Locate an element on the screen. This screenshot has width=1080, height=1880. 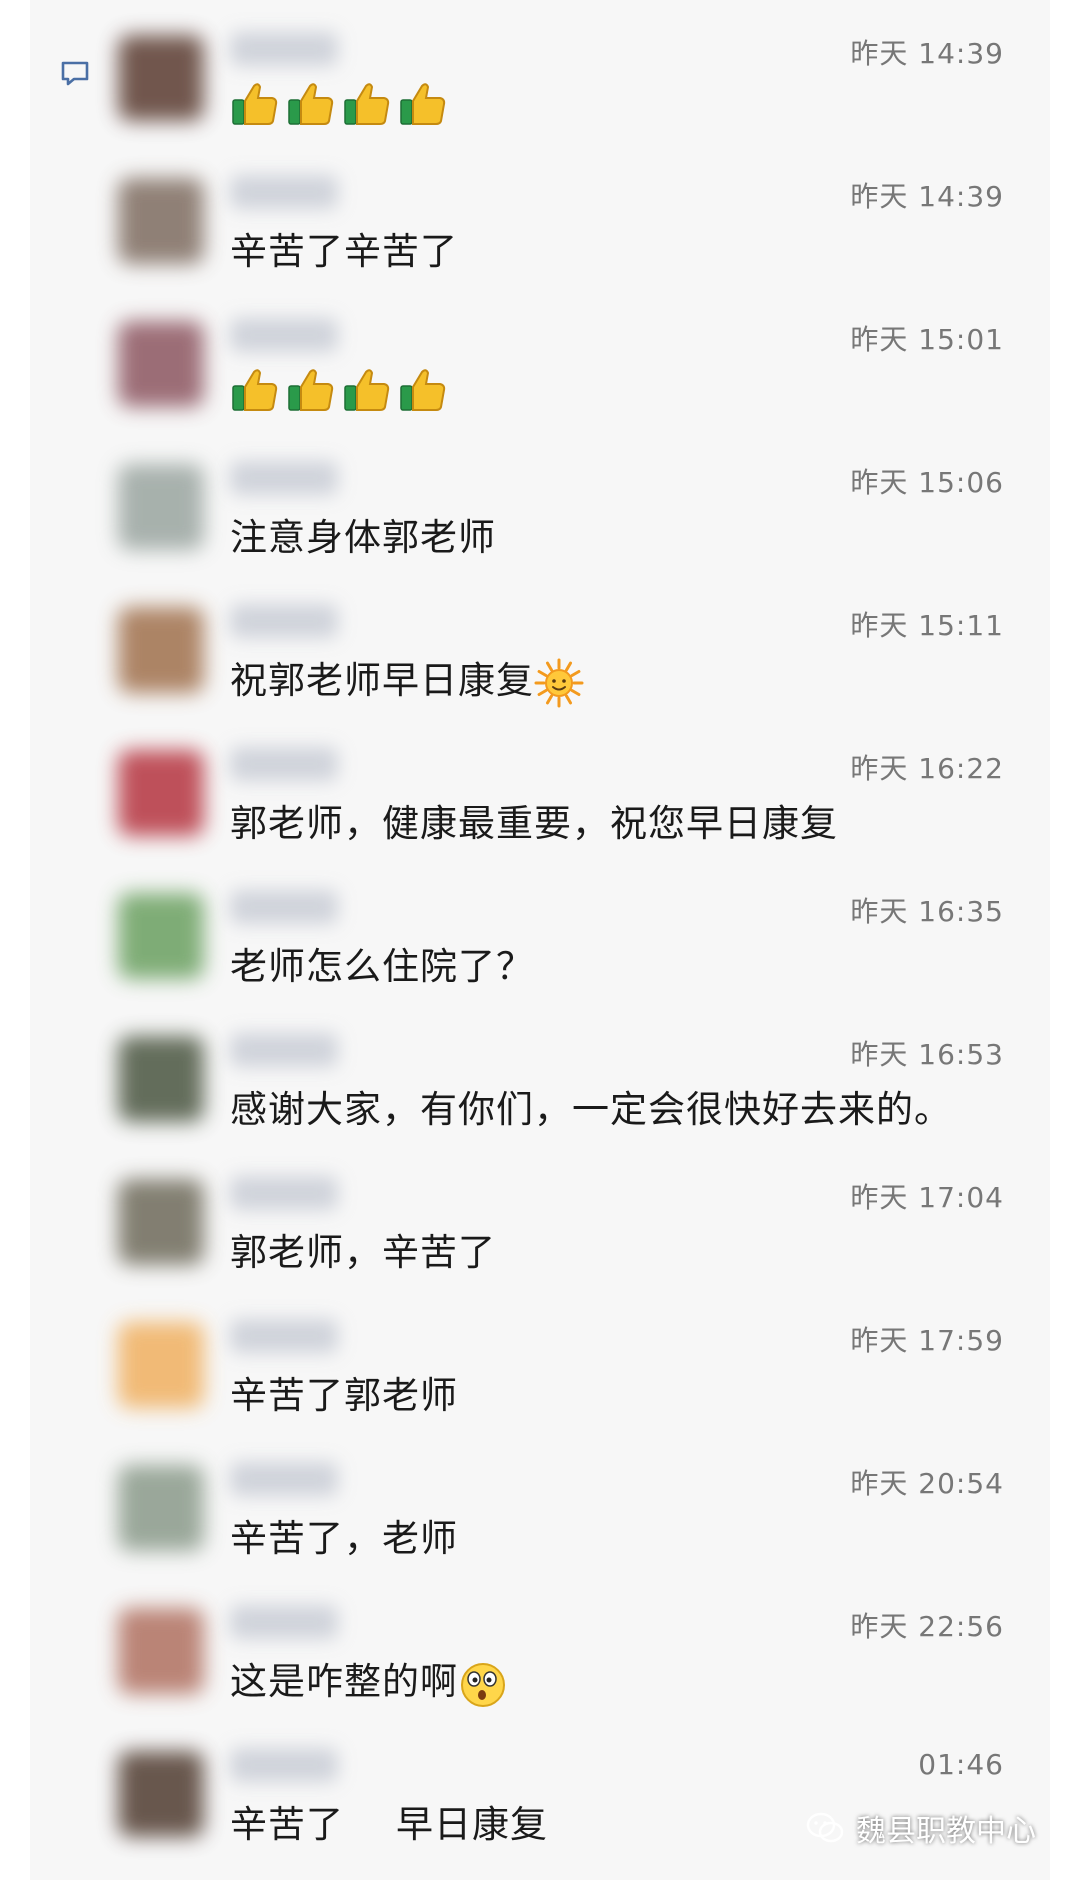
message-item: 昨天 16:53 感谢大家，有你们，一定会很快好去来的。 is located at coordinates (540, 1072).